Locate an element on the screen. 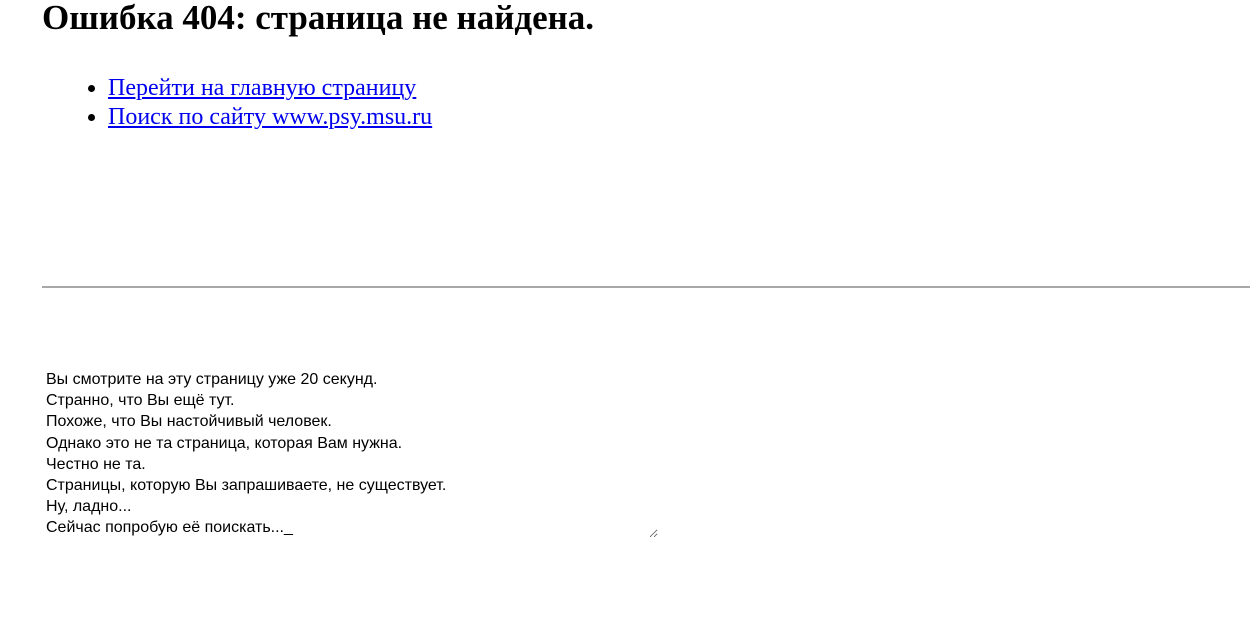  page-title: Ошибка 404: страница не найдена. is located at coordinates (318, 18).